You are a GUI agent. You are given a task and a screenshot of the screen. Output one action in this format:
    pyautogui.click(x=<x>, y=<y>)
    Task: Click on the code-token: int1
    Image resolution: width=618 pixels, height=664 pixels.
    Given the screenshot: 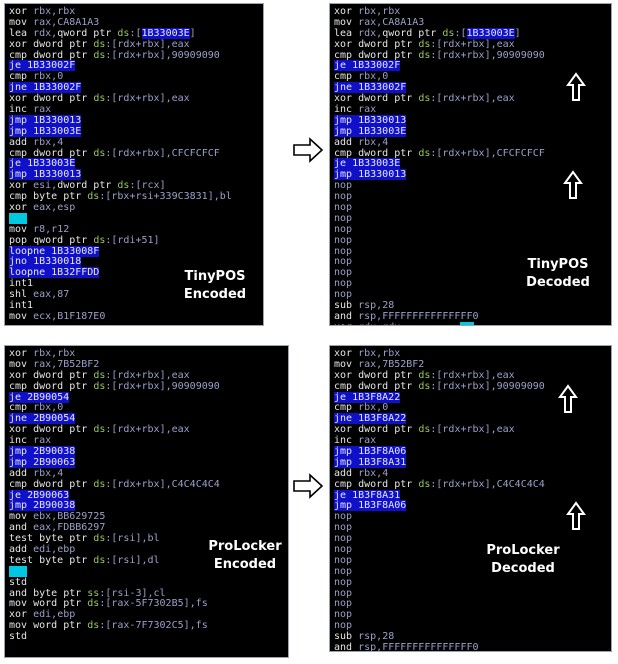 What is the action you would take?
    pyautogui.click(x=21, y=284)
    